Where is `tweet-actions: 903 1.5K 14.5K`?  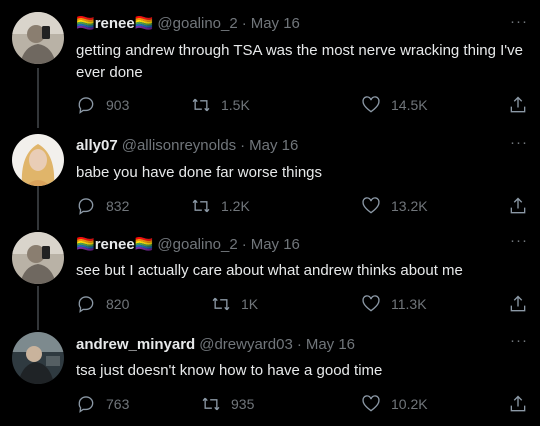 tweet-actions: 903 1.5K 14.5K is located at coordinates (302, 105).